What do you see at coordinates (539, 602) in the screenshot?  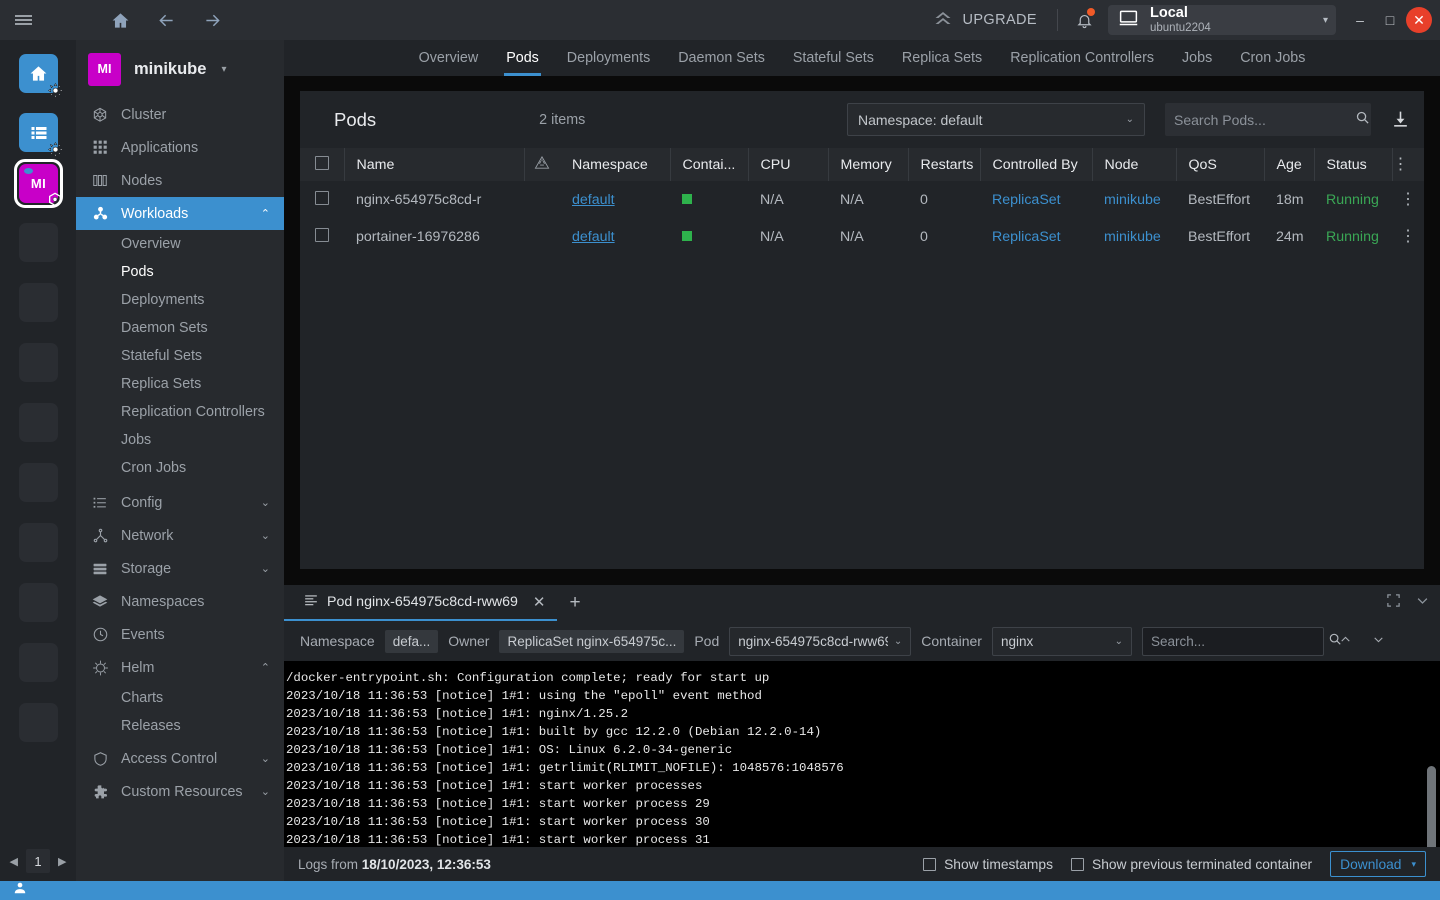 I see `close-icon: ✕` at bounding box center [539, 602].